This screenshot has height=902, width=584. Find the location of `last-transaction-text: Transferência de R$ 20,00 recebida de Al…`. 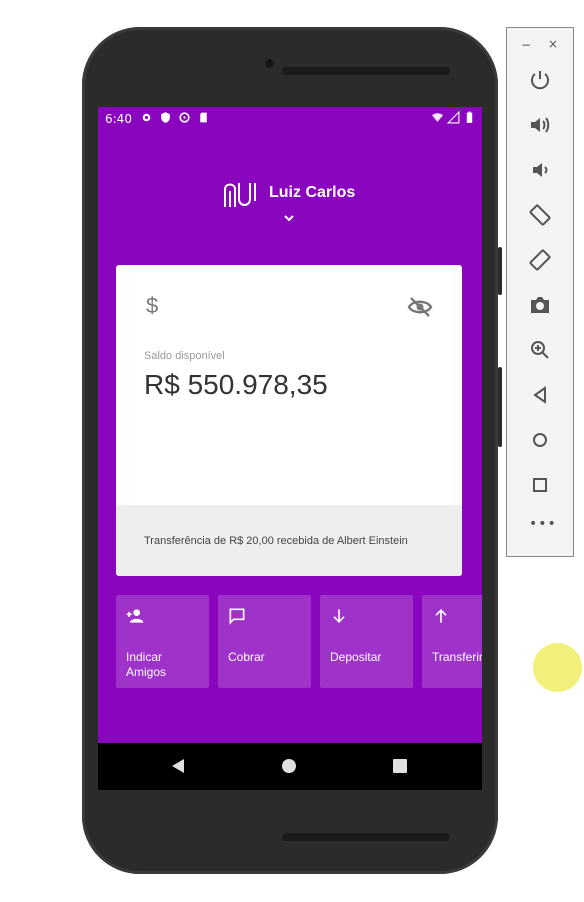

last-transaction-text: Transferência de R$ 20,00 recebida de Al… is located at coordinates (276, 541).